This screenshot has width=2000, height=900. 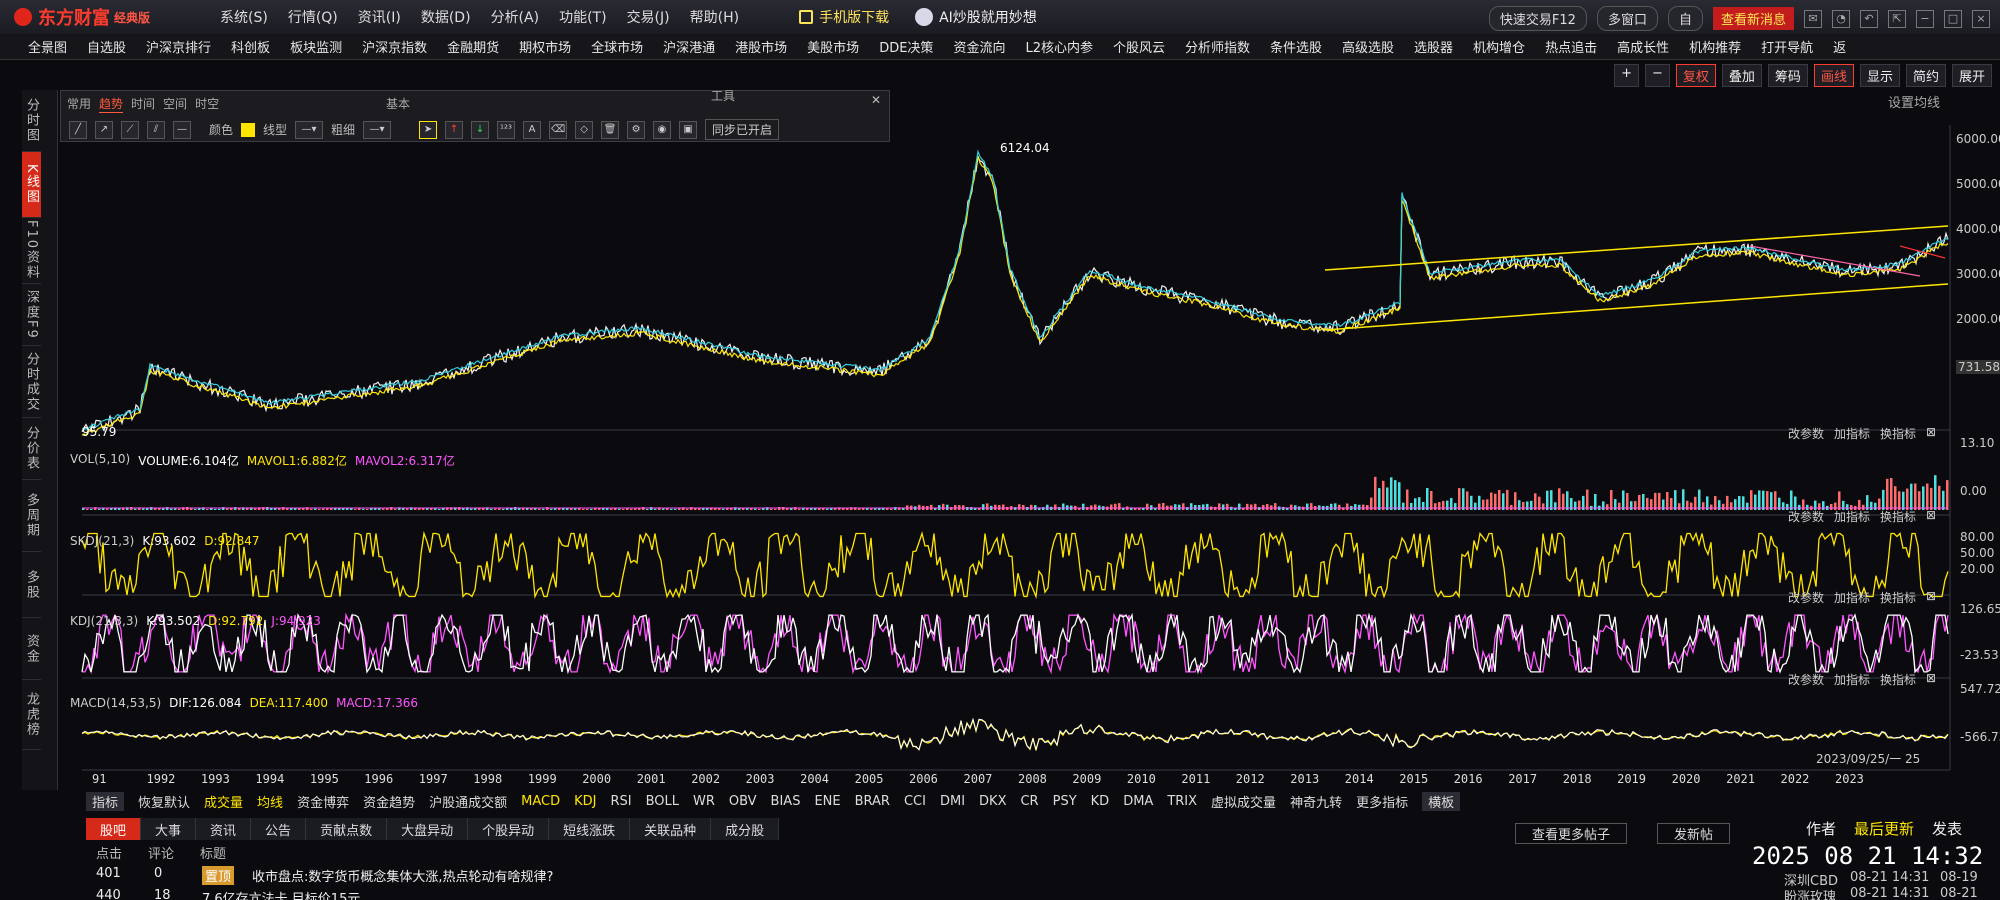 What do you see at coordinates (468, 801) in the screenshot?
I see `indicator-tab: 沪股通成交额` at bounding box center [468, 801].